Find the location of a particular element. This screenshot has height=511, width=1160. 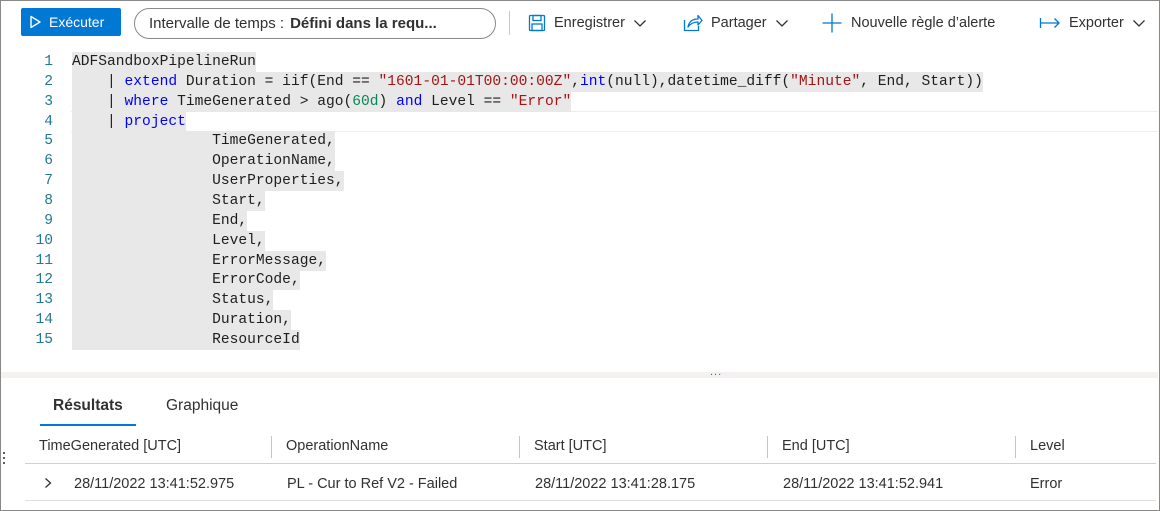

code-text: ADFSandboxPipelineRun is located at coordinates (164, 62).